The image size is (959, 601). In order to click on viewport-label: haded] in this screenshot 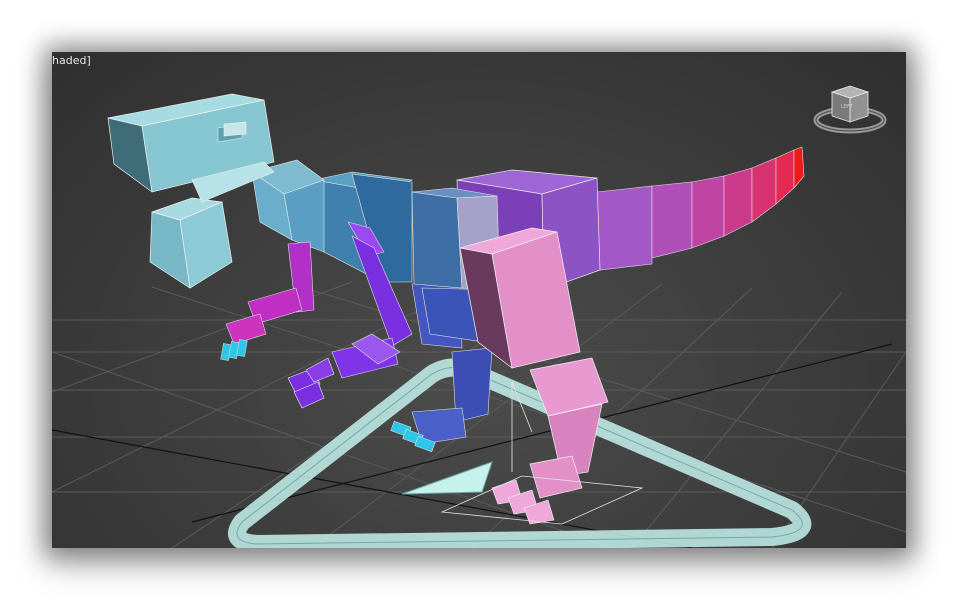, I will do `click(71, 60)`.